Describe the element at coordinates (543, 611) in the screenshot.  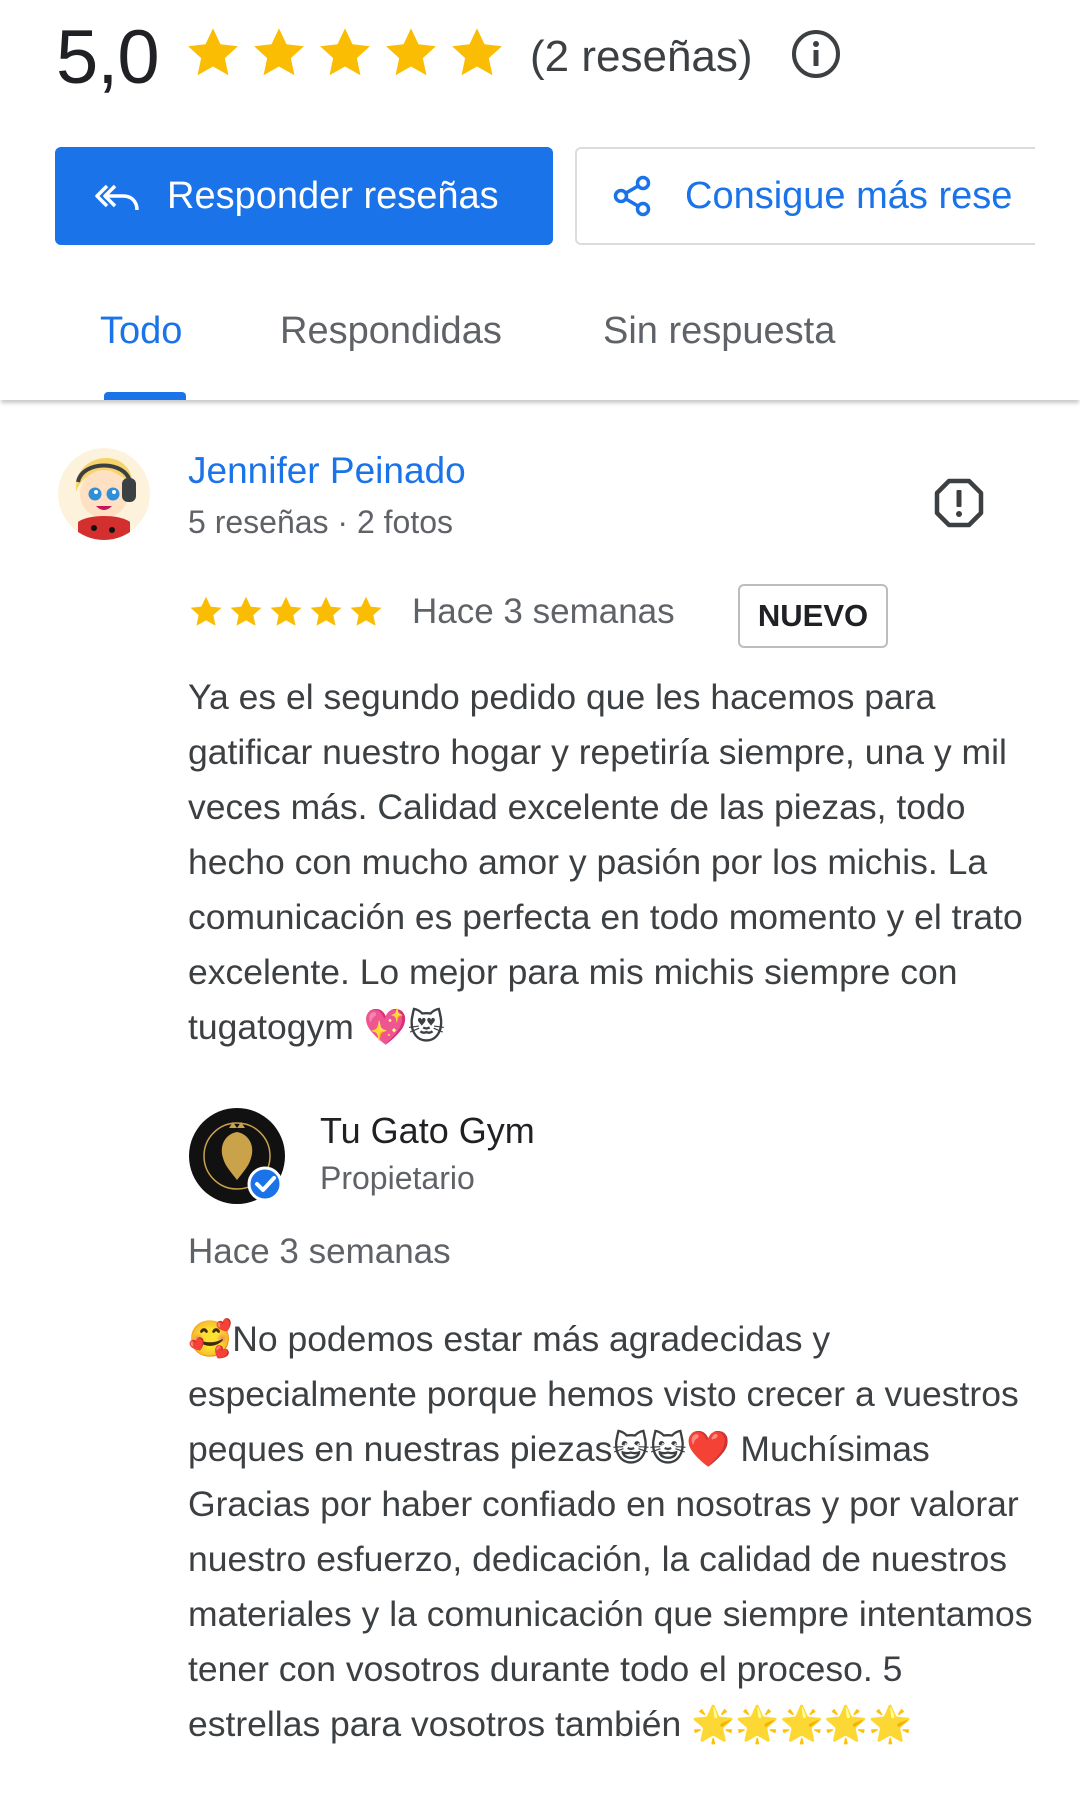
I see `review-date: Hace 3 semanas` at that location.